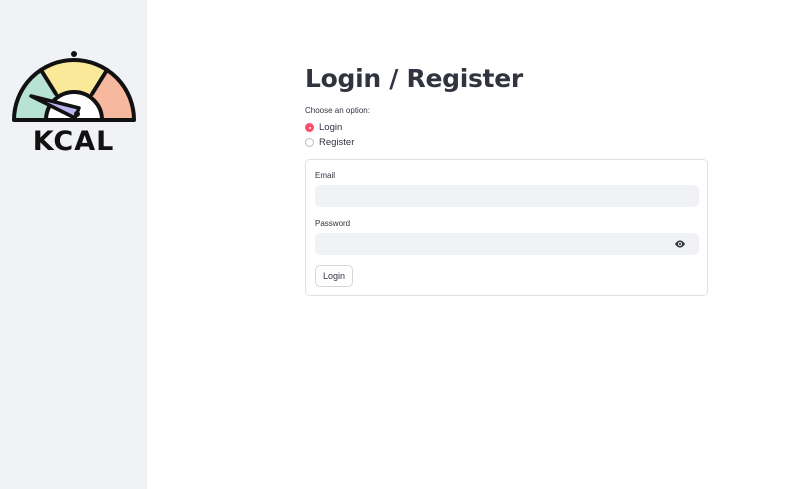 The height and width of the screenshot is (489, 806). Describe the element at coordinates (507, 196) in the screenshot. I see `email-input` at that location.